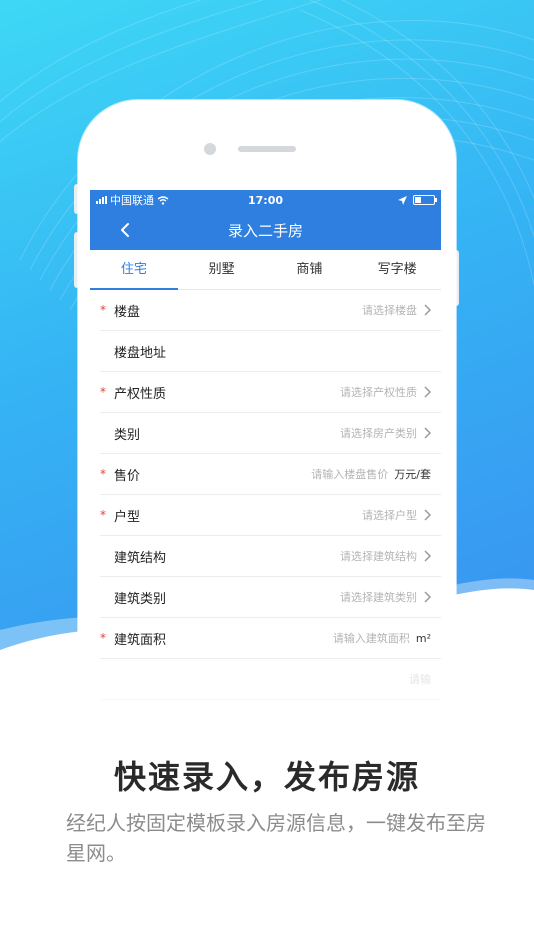 Image resolution: width=534 pixels, height=950 pixels. Describe the element at coordinates (378, 556) in the screenshot. I see `field-placeholder: 请选择建筑结构` at that location.